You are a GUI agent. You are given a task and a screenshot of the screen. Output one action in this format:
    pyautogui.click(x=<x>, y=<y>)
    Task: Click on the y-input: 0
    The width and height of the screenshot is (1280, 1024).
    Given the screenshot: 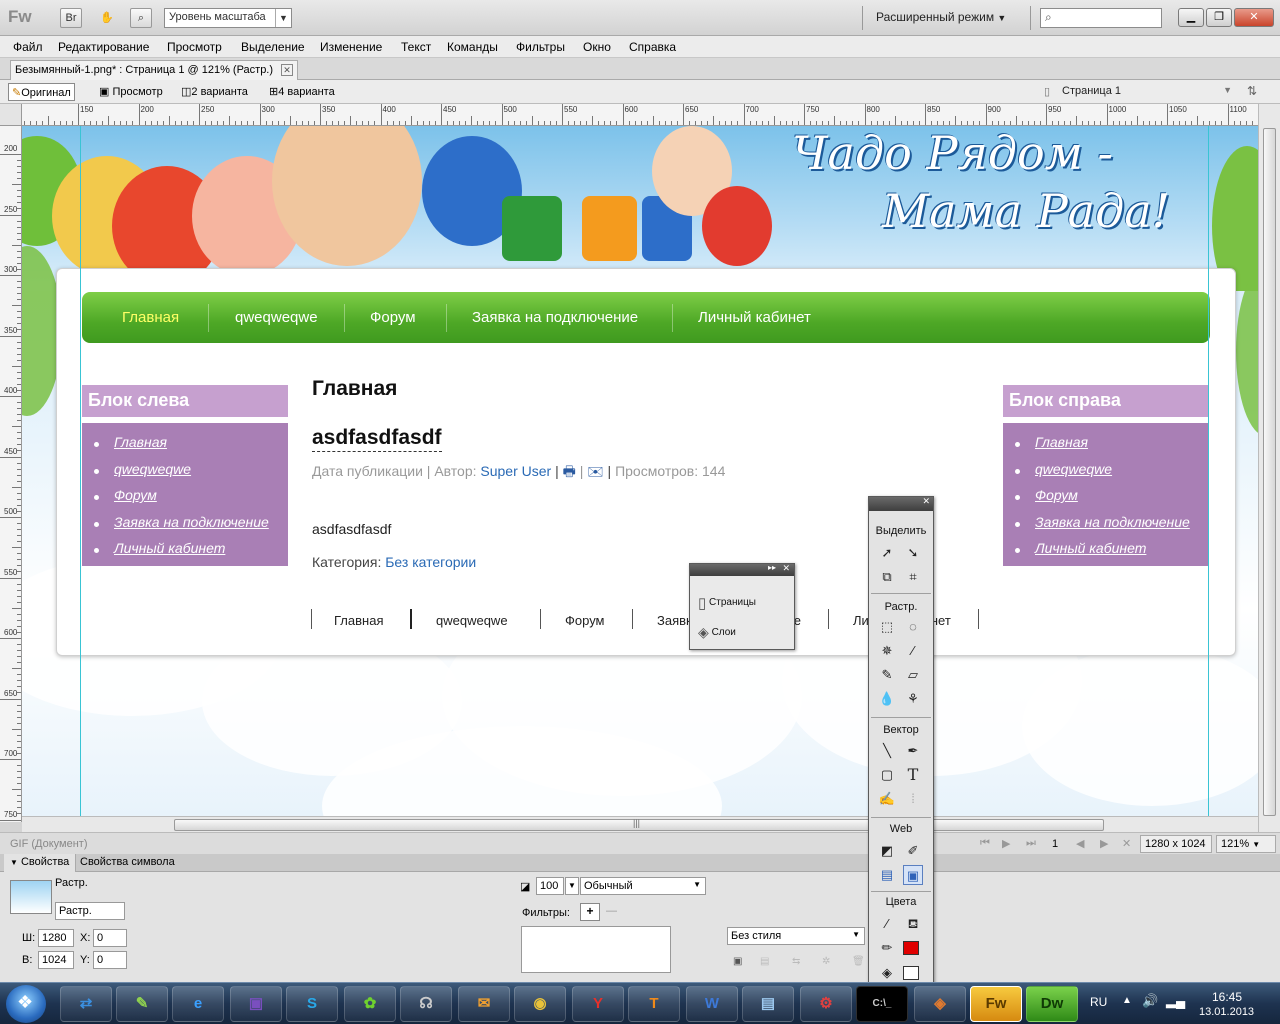 What is the action you would take?
    pyautogui.click(x=110, y=960)
    